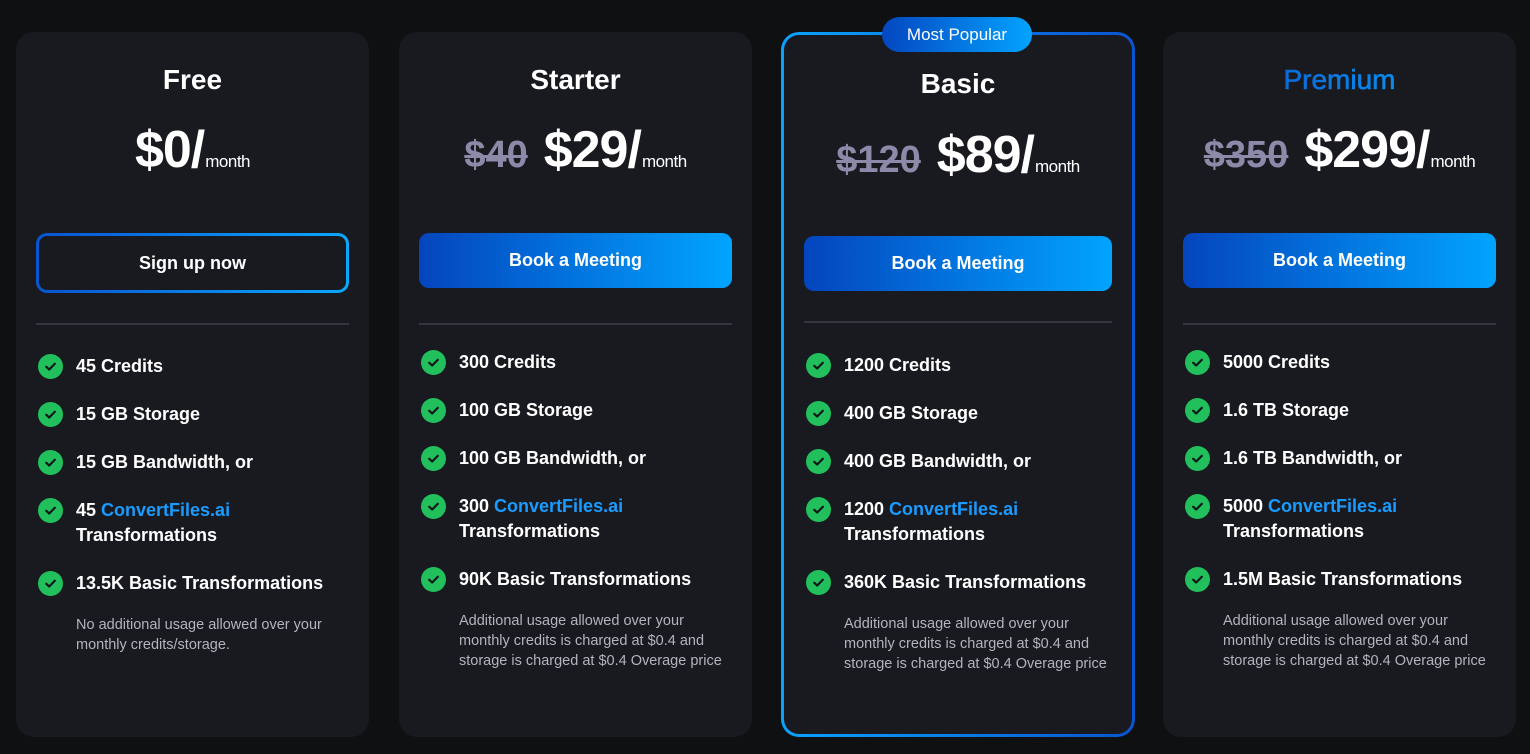 The image size is (1530, 754). I want to click on feature-bandwidth: 15 GB Bandwidth, or, so click(192, 462).